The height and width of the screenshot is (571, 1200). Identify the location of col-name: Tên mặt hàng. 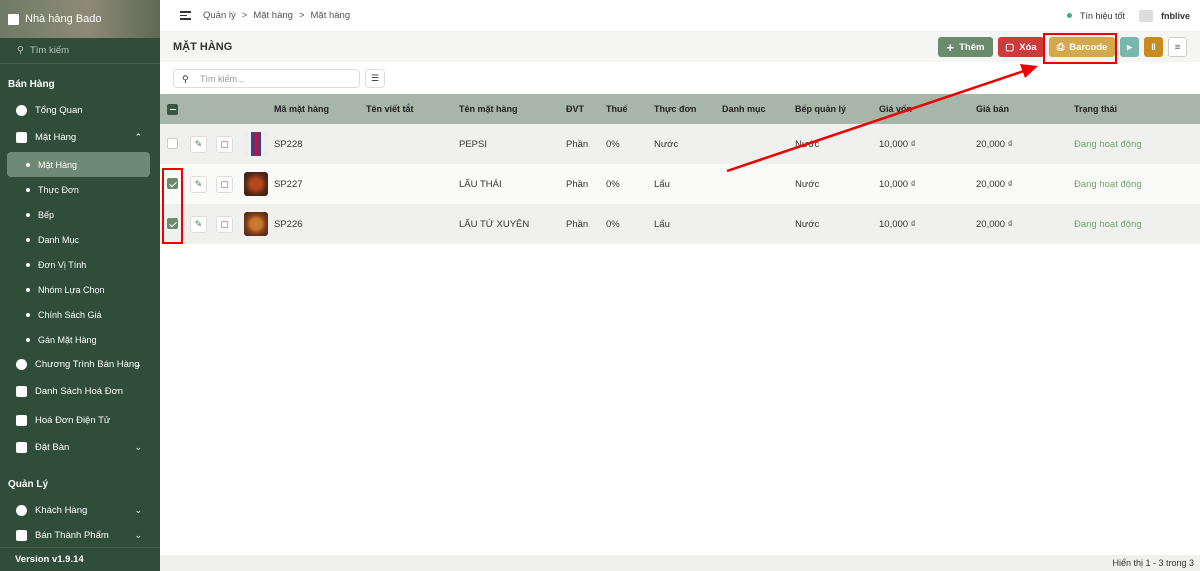
(512, 109).